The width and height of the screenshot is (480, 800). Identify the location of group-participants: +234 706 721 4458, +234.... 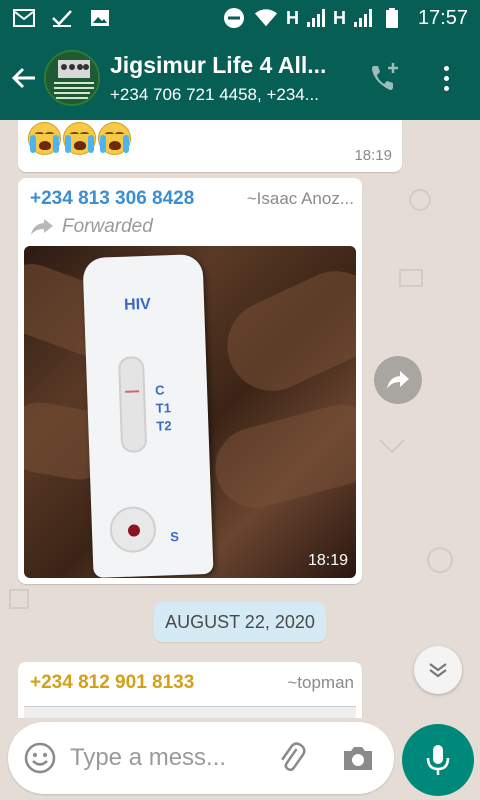
(214, 94).